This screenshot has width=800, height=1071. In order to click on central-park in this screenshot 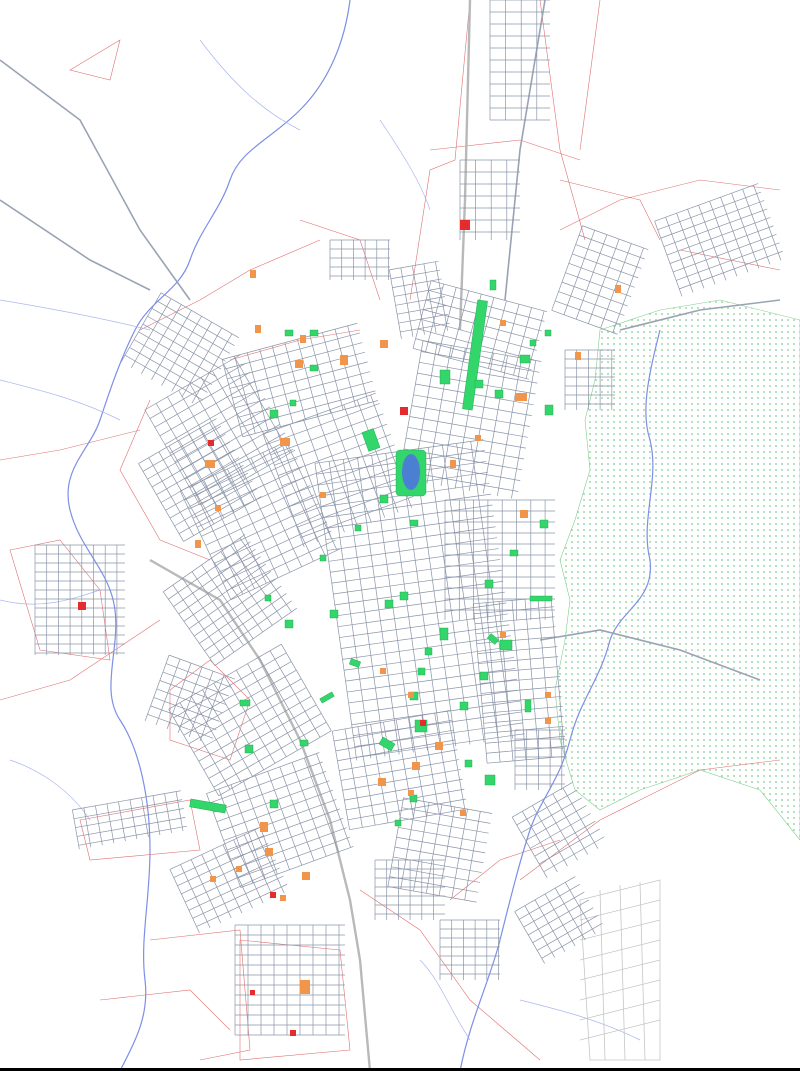, I will do `click(411, 473)`.